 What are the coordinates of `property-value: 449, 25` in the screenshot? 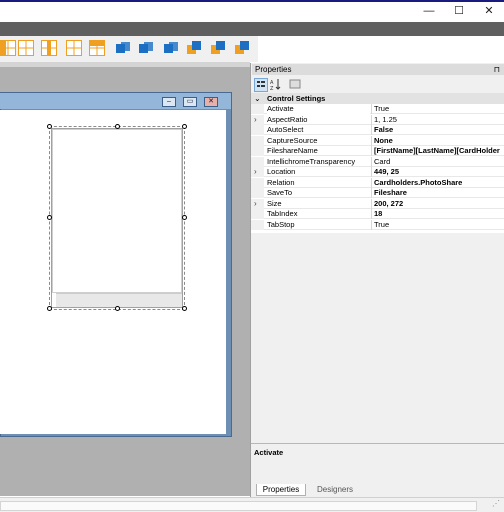 It's located at (437, 172).